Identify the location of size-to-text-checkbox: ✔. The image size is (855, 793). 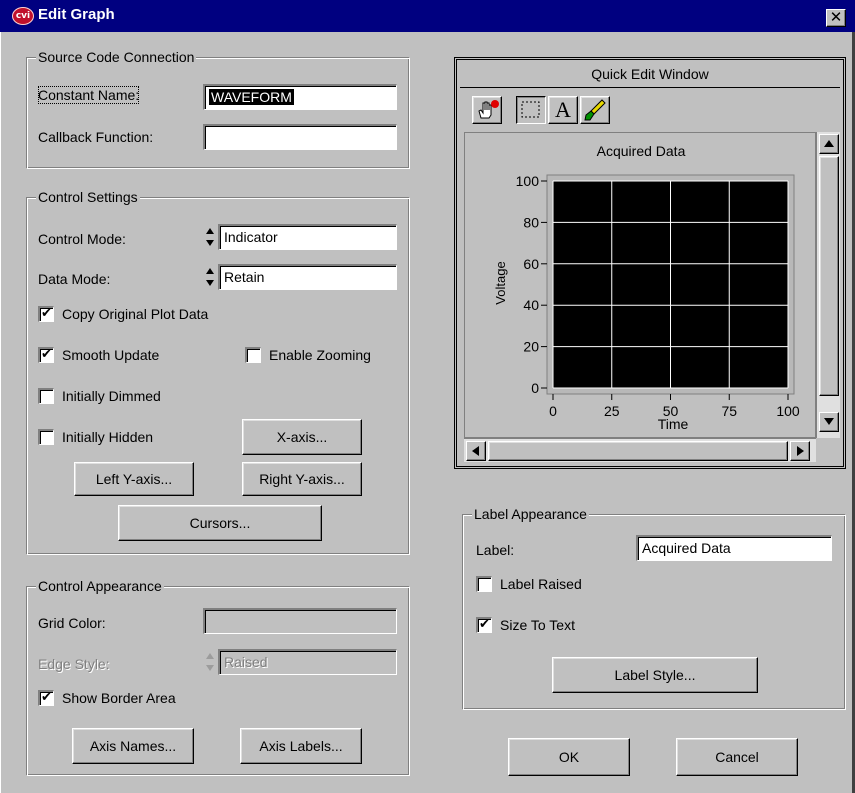
(484, 625).